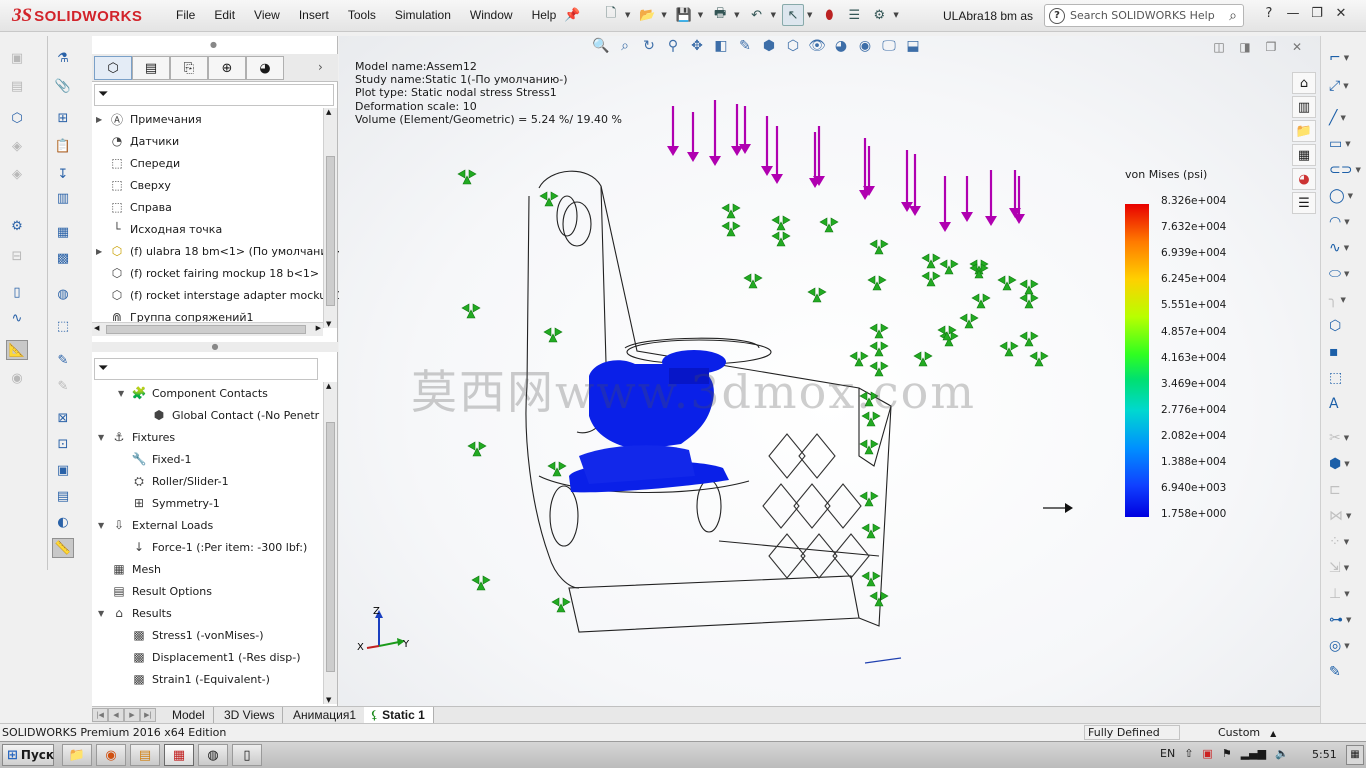  What do you see at coordinates (63, 58) in the screenshot?
I see `new-study-icon: ⚗` at bounding box center [63, 58].